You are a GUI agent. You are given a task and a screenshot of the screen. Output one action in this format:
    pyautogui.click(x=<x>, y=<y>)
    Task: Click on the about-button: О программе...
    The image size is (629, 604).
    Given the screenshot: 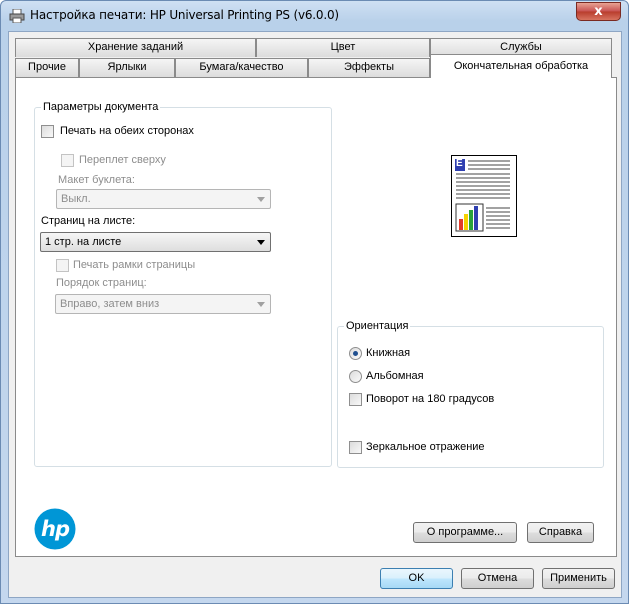 What is the action you would take?
    pyautogui.click(x=465, y=532)
    